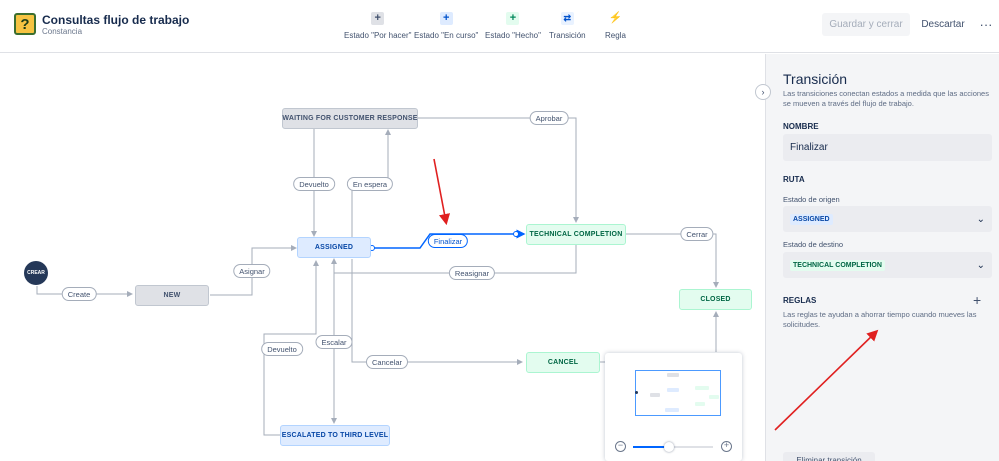 This screenshot has height=461, width=999. I want to click on project-icon: ?, so click(25, 24).